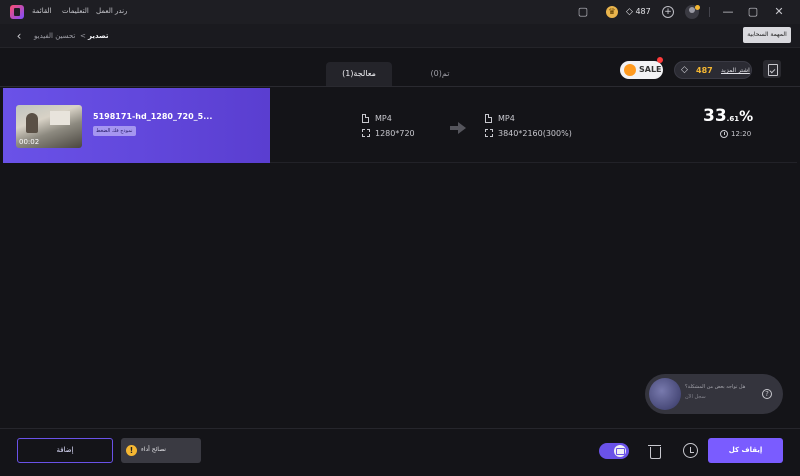 The width and height of the screenshot is (800, 476). I want to click on output-resolution: 3840*2160(300%), so click(535, 133).